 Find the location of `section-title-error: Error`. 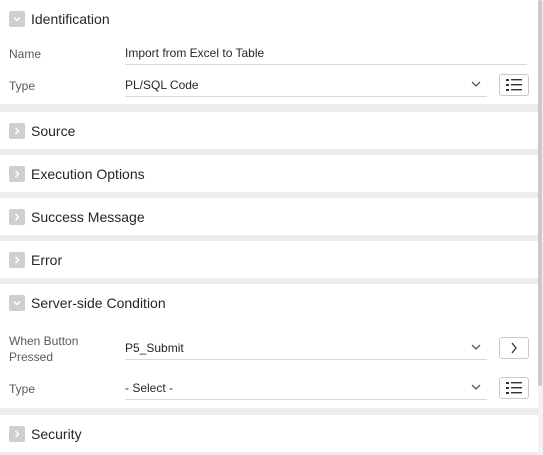

section-title-error: Error is located at coordinates (47, 260).